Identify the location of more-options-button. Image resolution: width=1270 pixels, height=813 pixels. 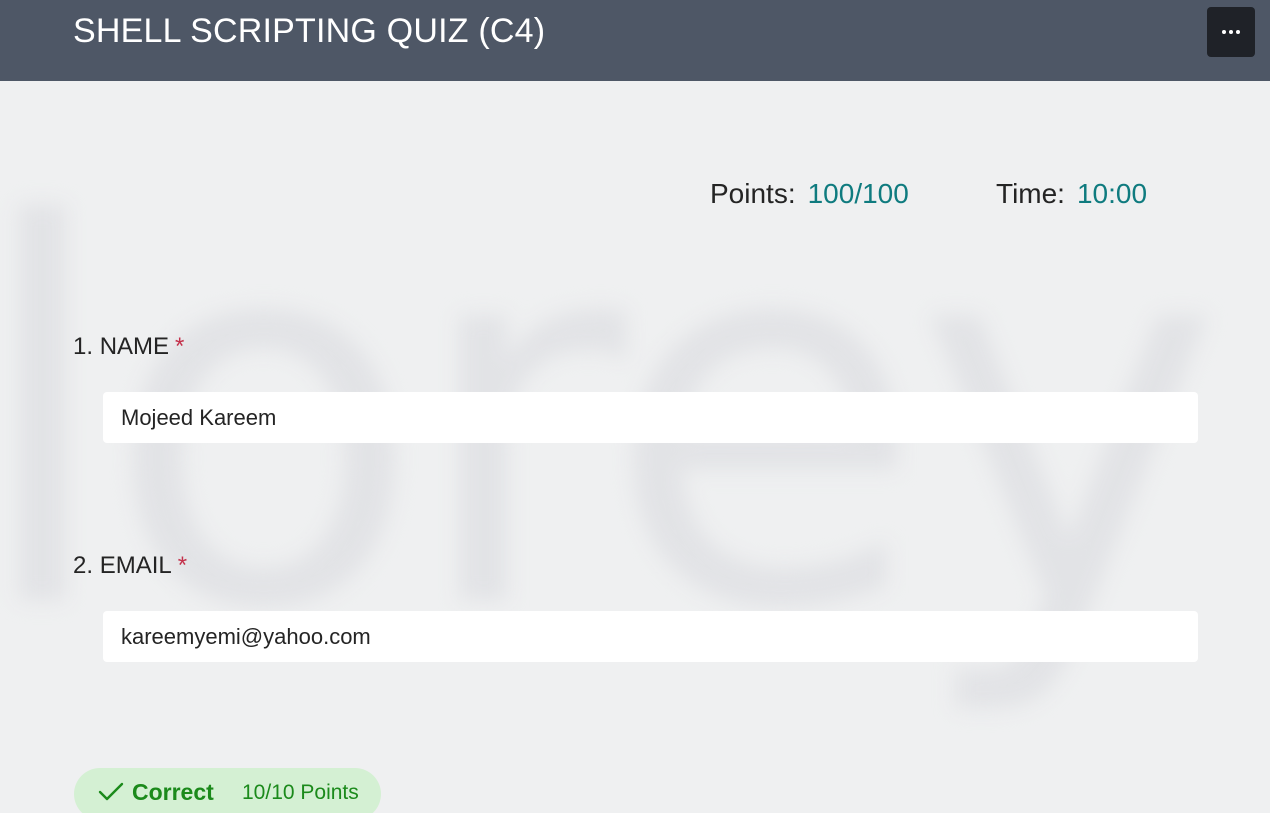
(1231, 32).